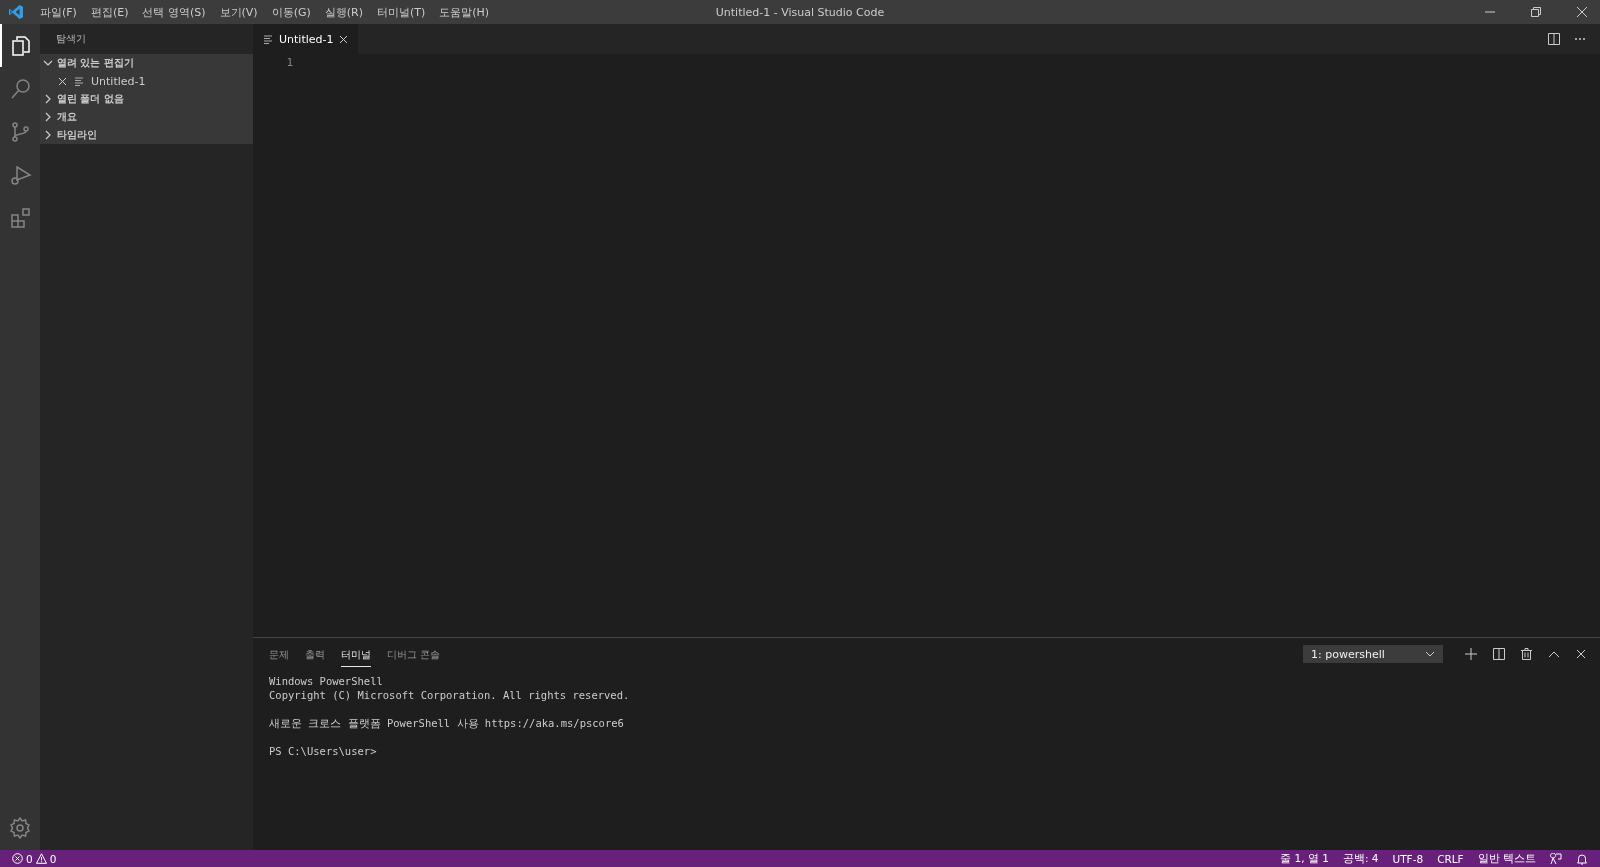 Image resolution: width=1600 pixels, height=867 pixels. I want to click on status-item: CRLF, so click(1450, 858).